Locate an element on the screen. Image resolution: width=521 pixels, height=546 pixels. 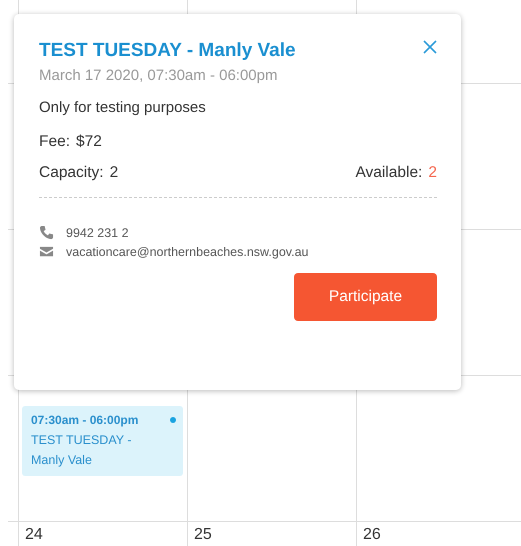
phone-number: 9942 231 2 is located at coordinates (97, 233).